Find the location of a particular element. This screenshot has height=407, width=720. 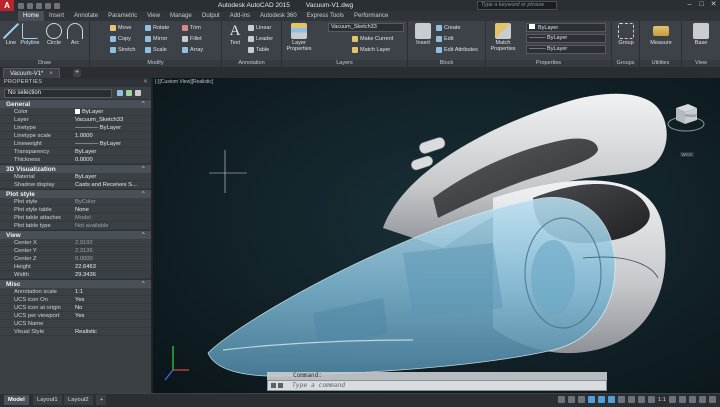

annotation-visibility-icon is located at coordinates (641, 399).